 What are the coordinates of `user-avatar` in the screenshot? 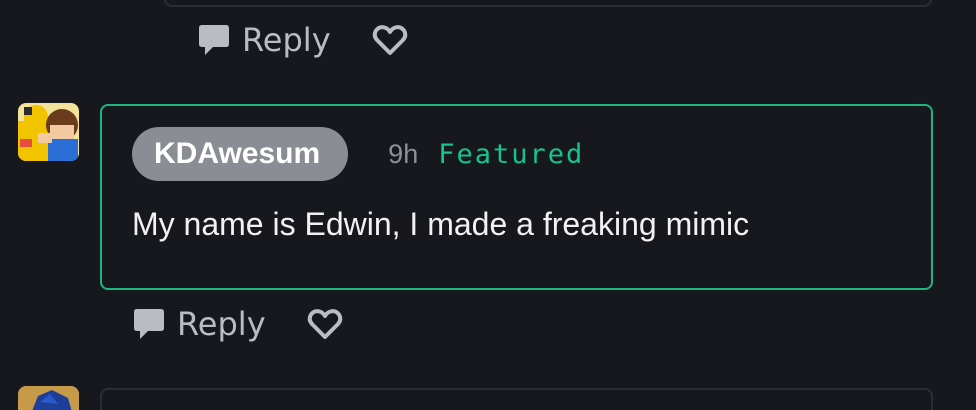 It's located at (48, 132).